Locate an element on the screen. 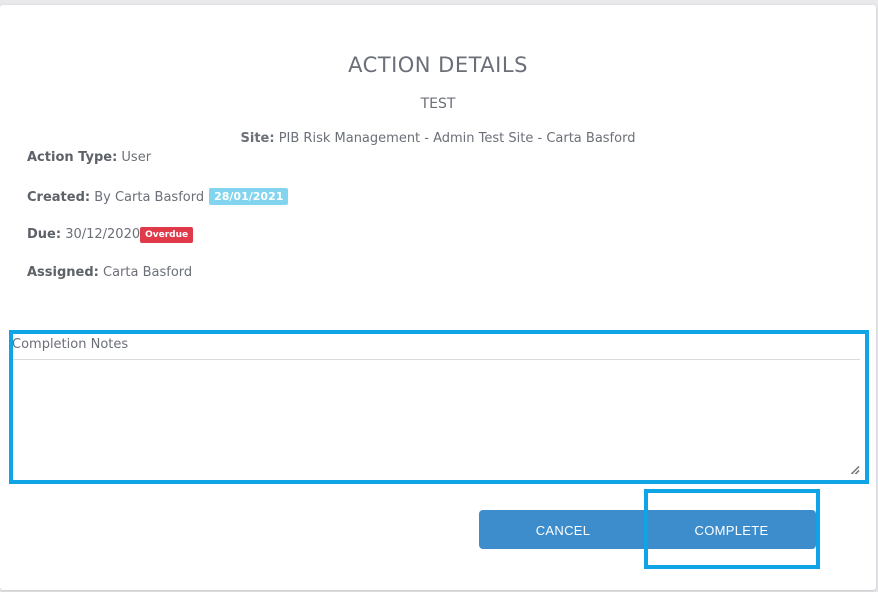 This screenshot has width=878, height=592. overdue-badge: Overdue is located at coordinates (167, 235).